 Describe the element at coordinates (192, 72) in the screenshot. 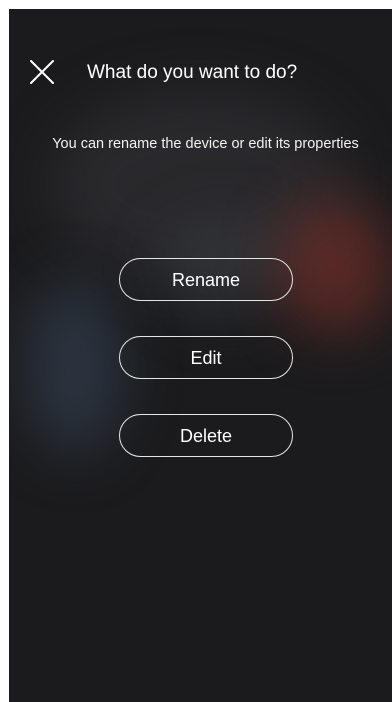

I see `dialog-title: What do you want to do?` at that location.